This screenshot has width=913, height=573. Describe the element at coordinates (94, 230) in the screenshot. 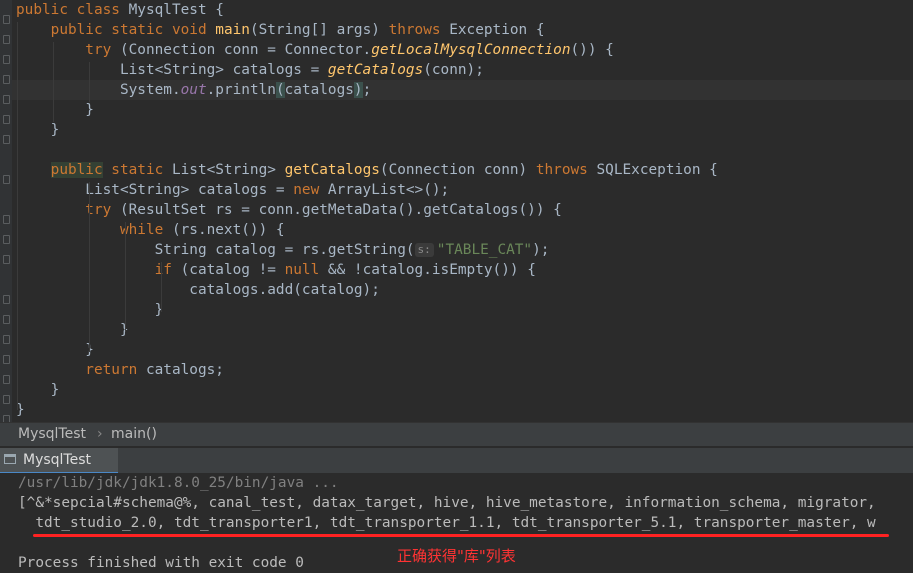

I see `code-token: while` at that location.